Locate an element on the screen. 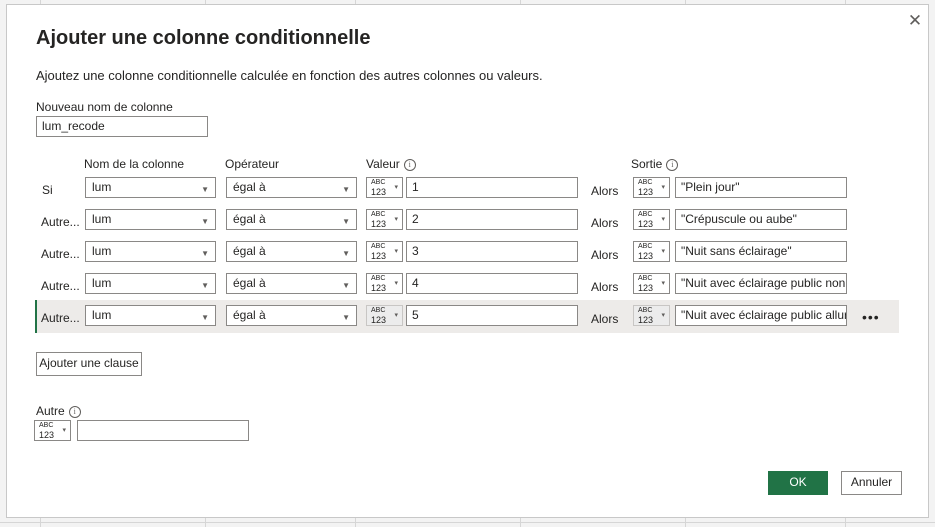  value-input: 5 is located at coordinates (492, 315).